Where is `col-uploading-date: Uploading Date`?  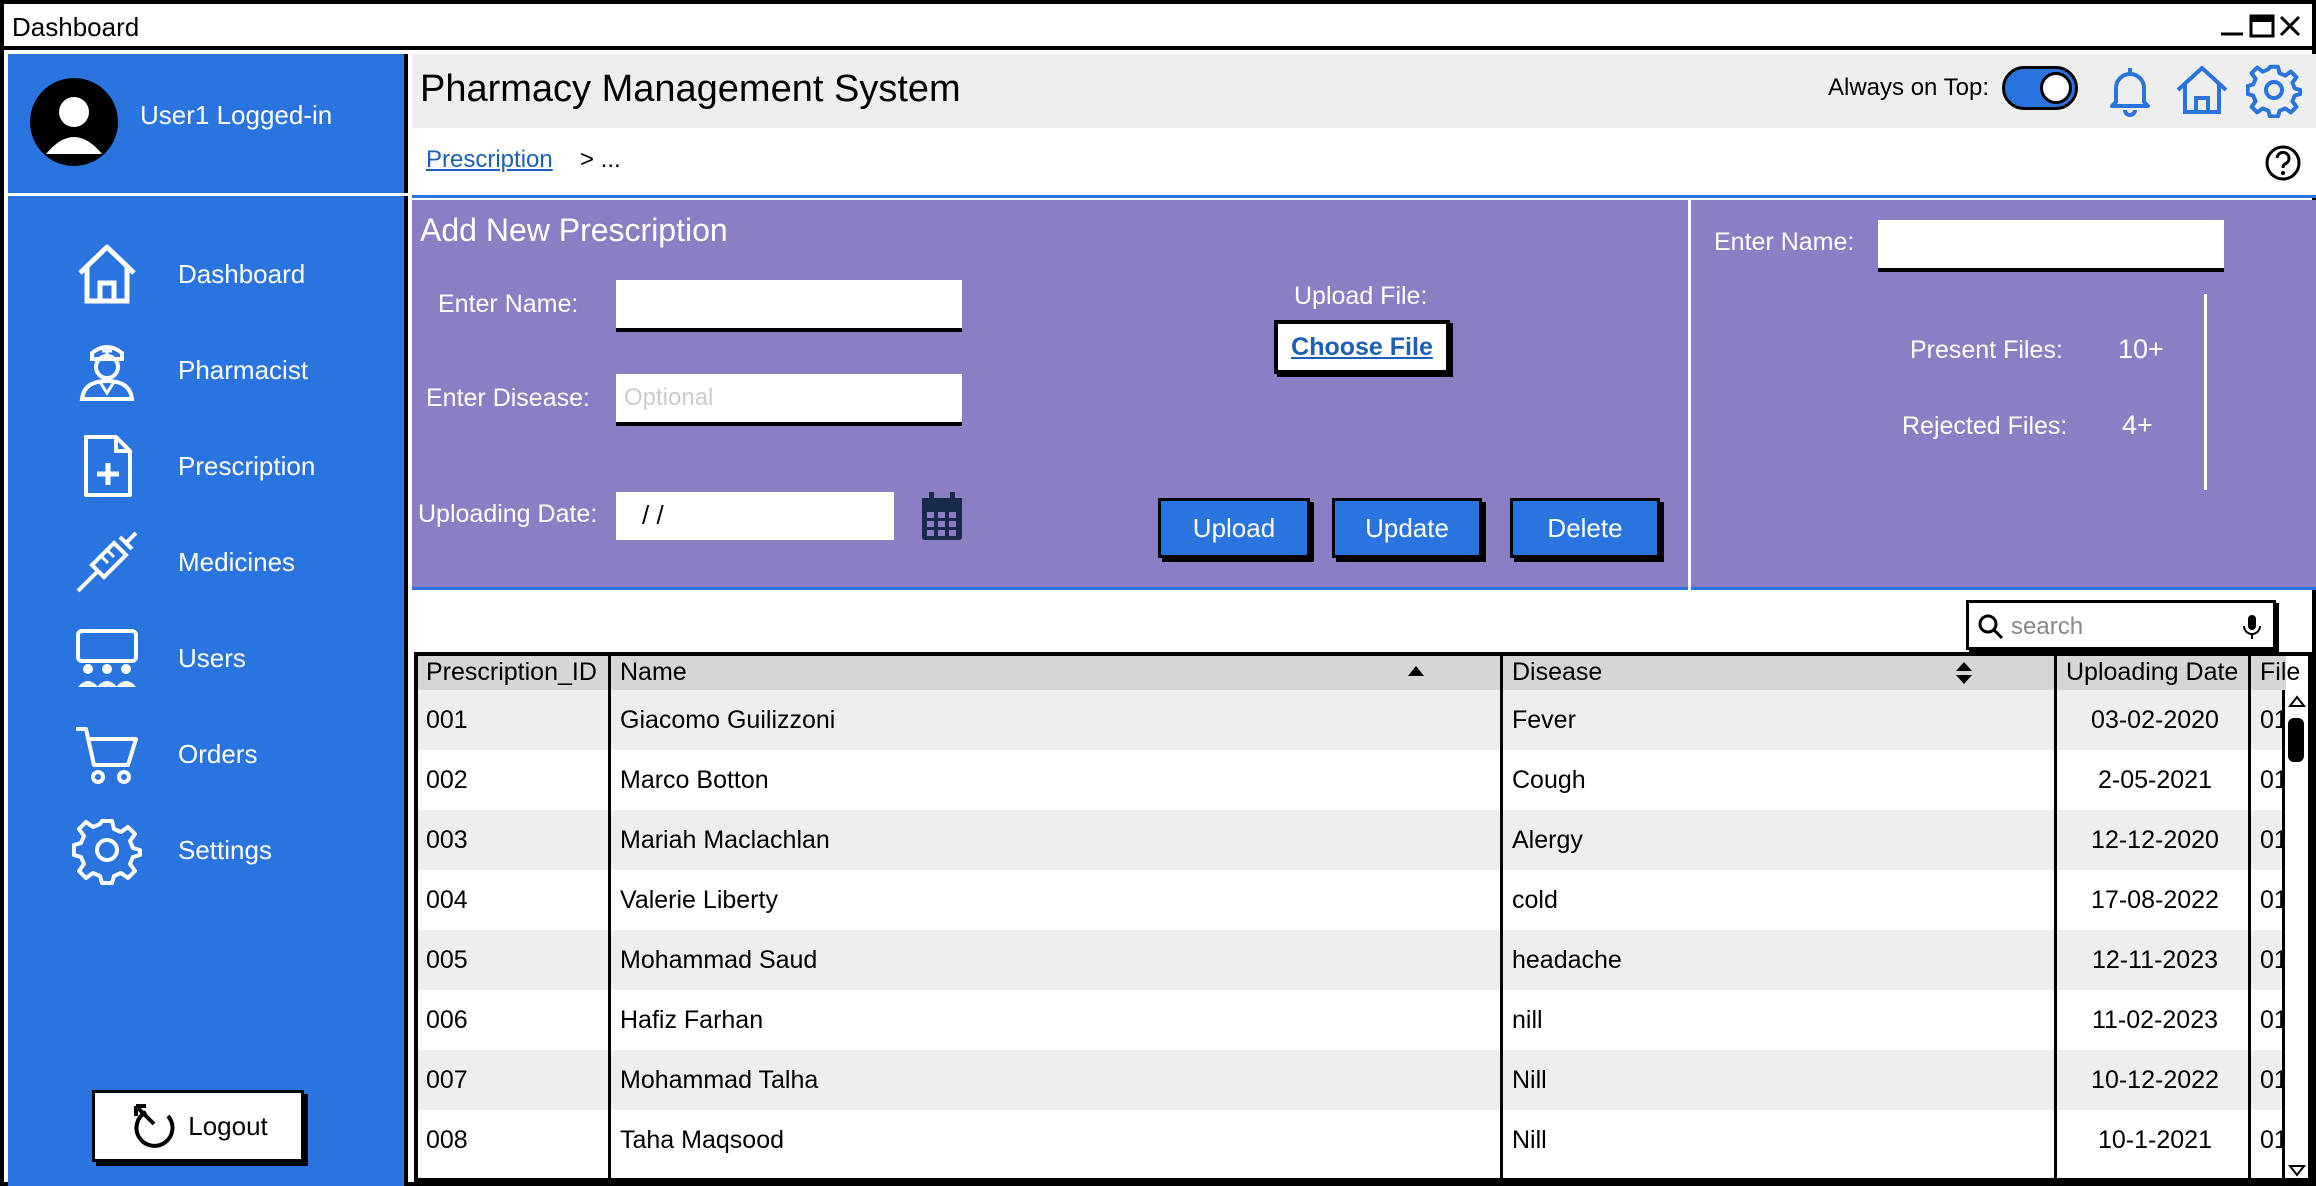
col-uploading-date: Uploading Date is located at coordinates (2152, 673).